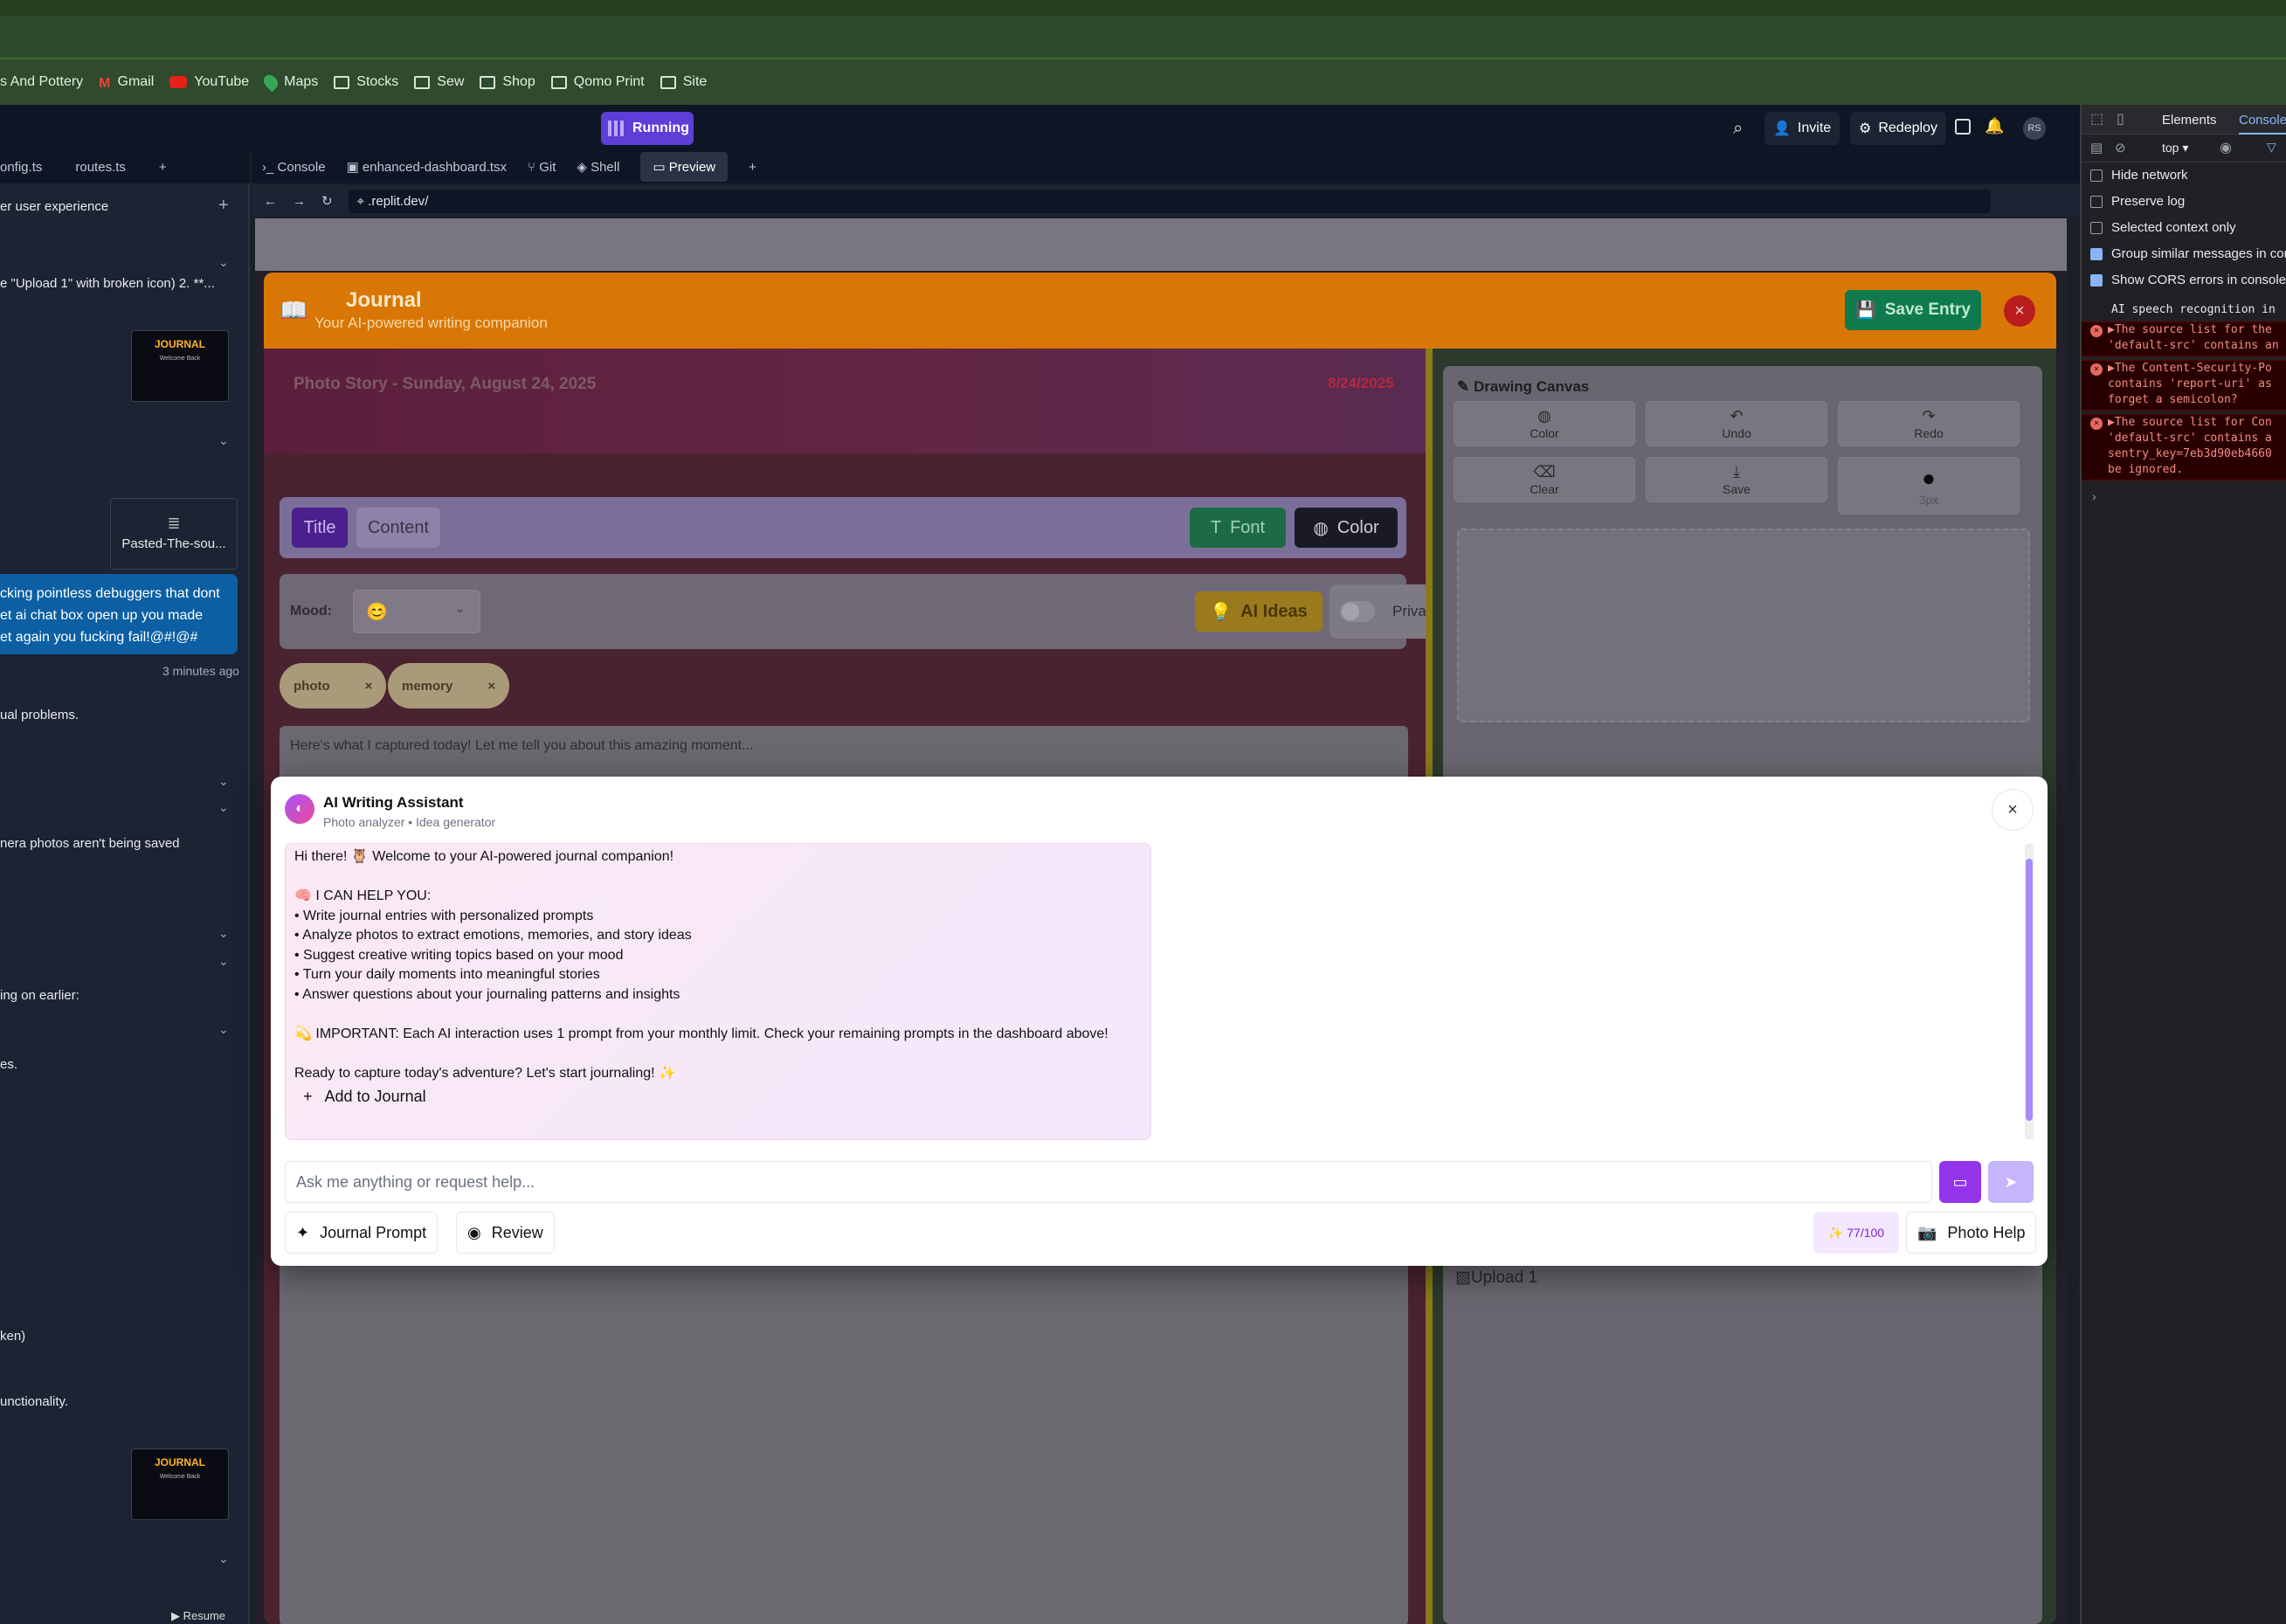  Describe the element at coordinates (2189, 121) in the screenshot. I see `tab-elements: Elements` at that location.